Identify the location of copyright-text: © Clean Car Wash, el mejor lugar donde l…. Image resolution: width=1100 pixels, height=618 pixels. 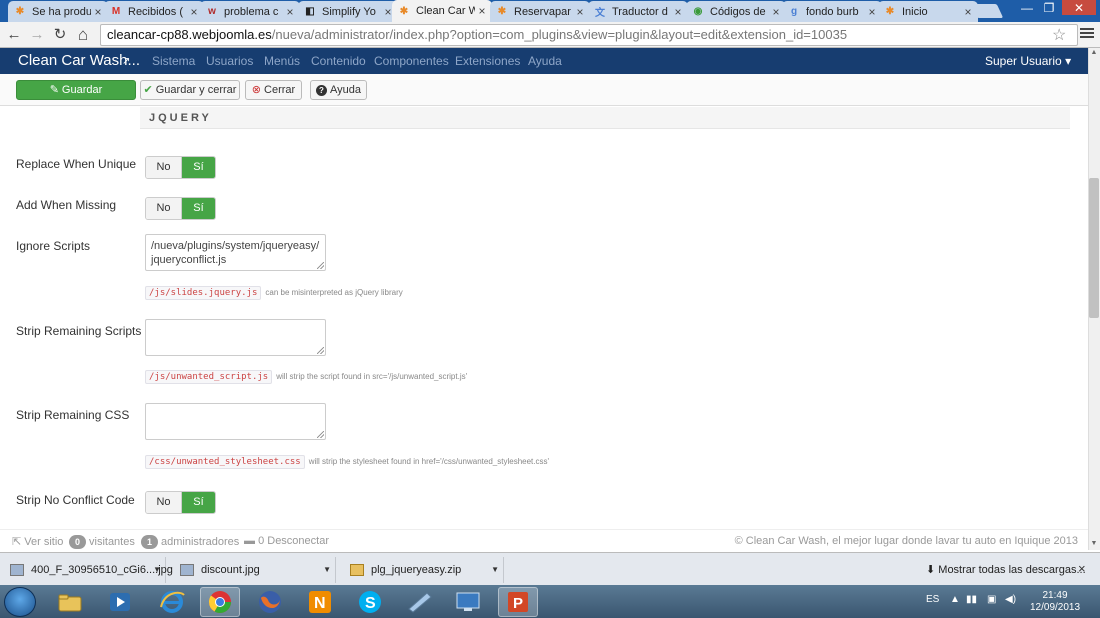
(906, 541).